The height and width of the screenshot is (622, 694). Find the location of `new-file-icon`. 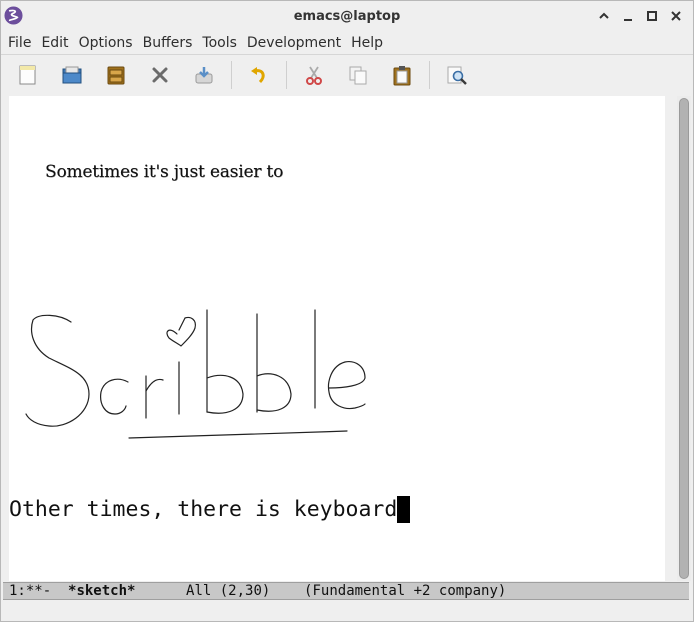

new-file-icon is located at coordinates (27, 75).